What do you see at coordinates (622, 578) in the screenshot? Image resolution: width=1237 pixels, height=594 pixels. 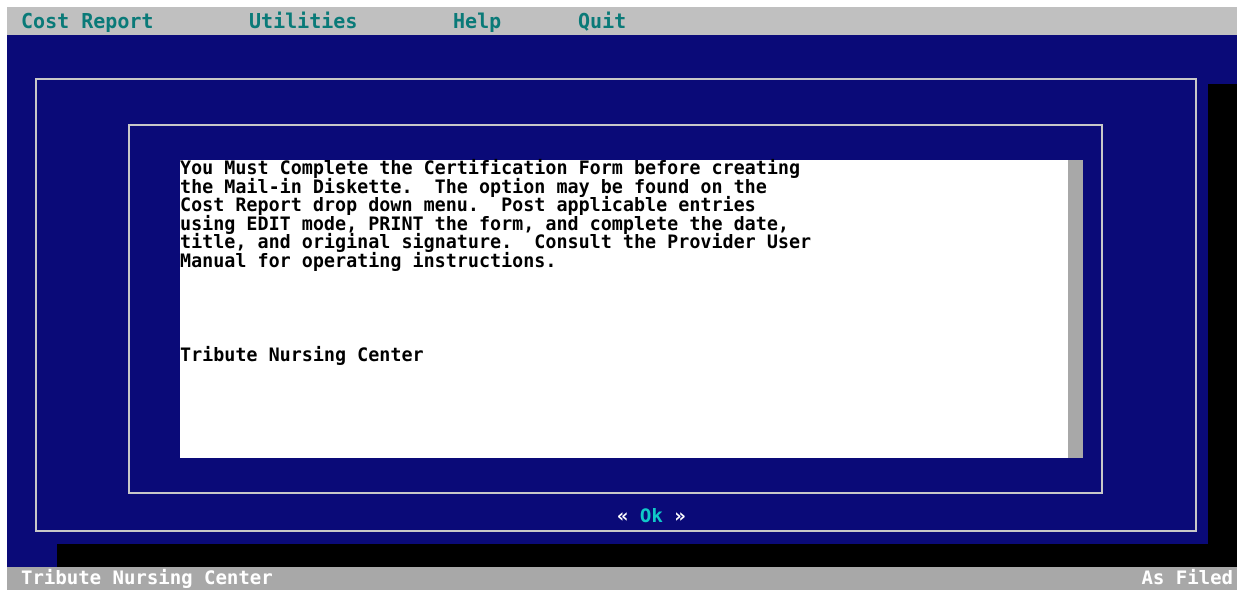 I see `status-bar: Tribute Nursing Center As Filed` at bounding box center [622, 578].